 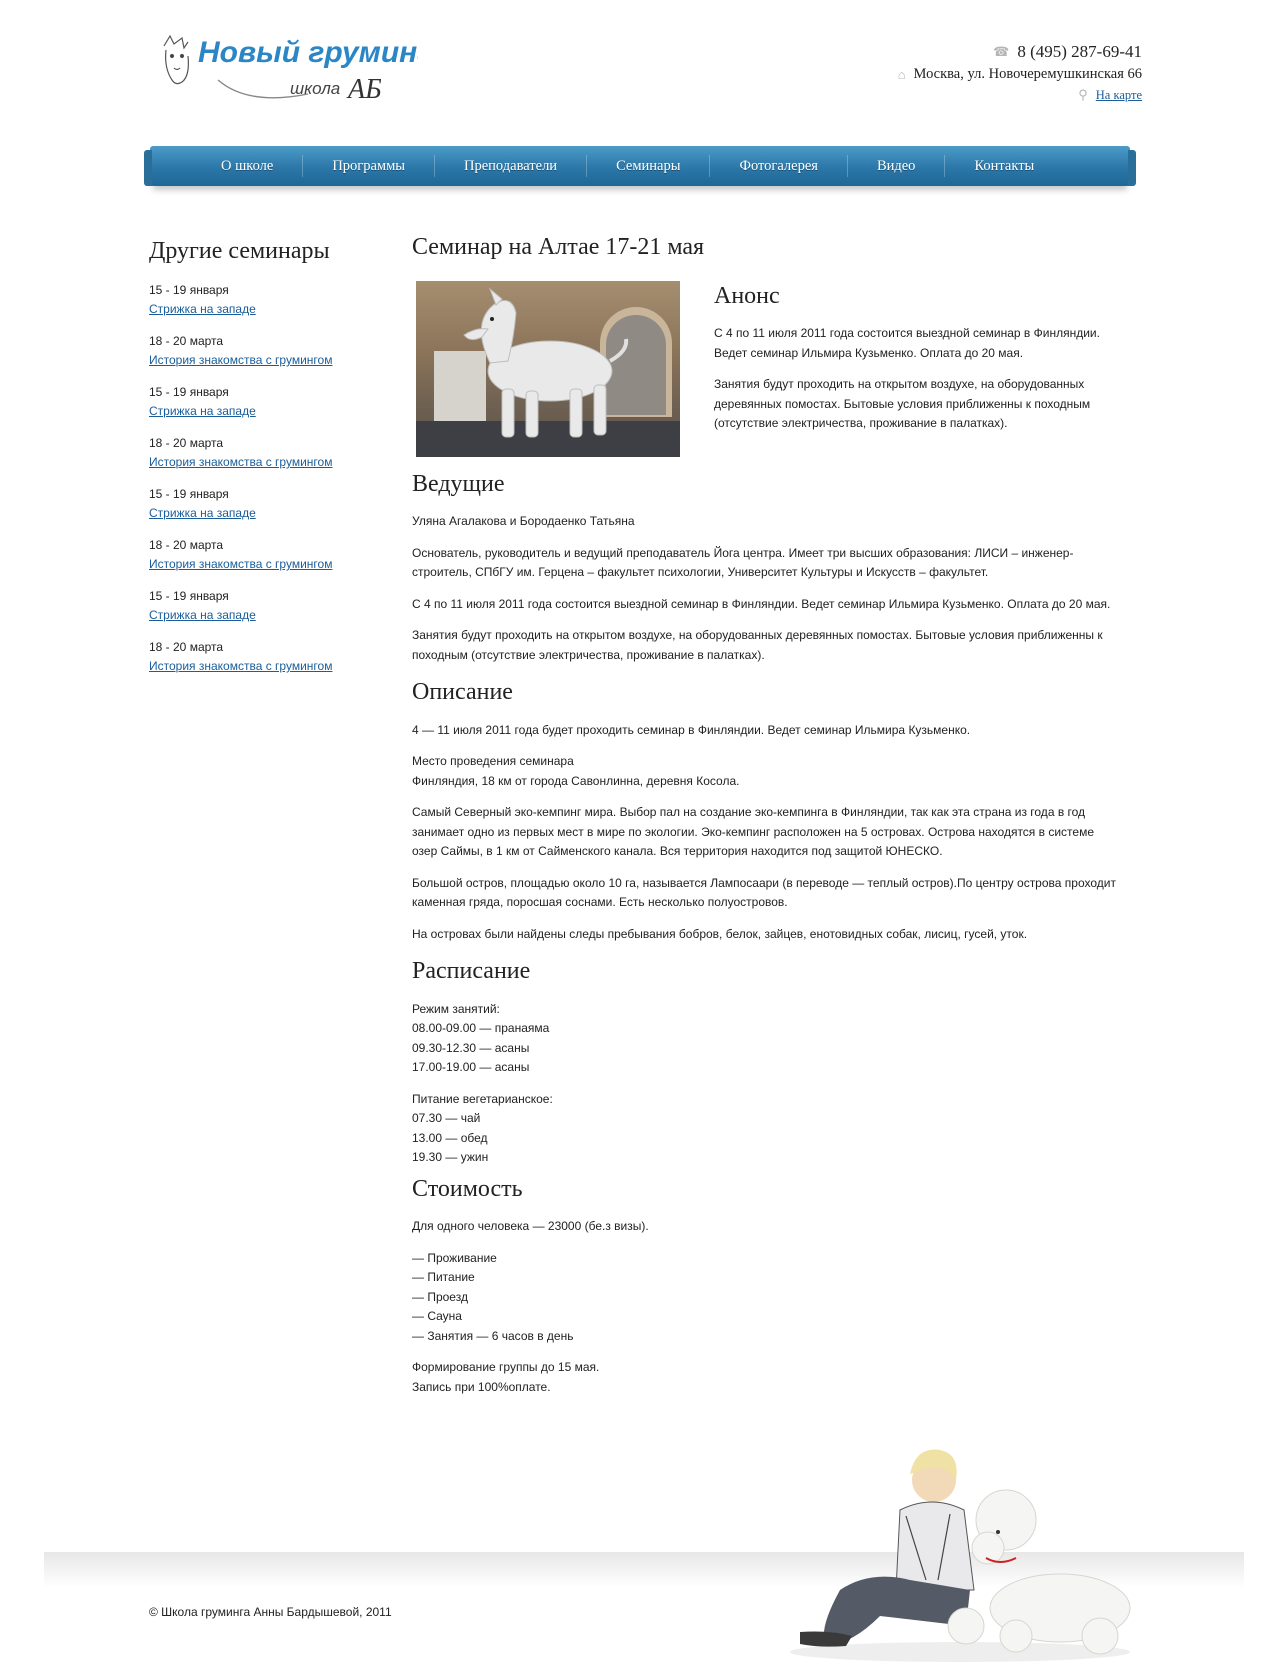 What do you see at coordinates (779, 166) in the screenshot?
I see `nav-item-gallery: Фотогалерея` at bounding box center [779, 166].